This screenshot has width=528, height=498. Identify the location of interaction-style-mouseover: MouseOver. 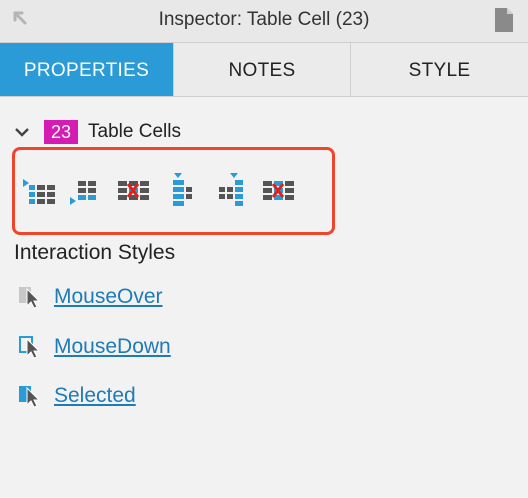
(90, 297).